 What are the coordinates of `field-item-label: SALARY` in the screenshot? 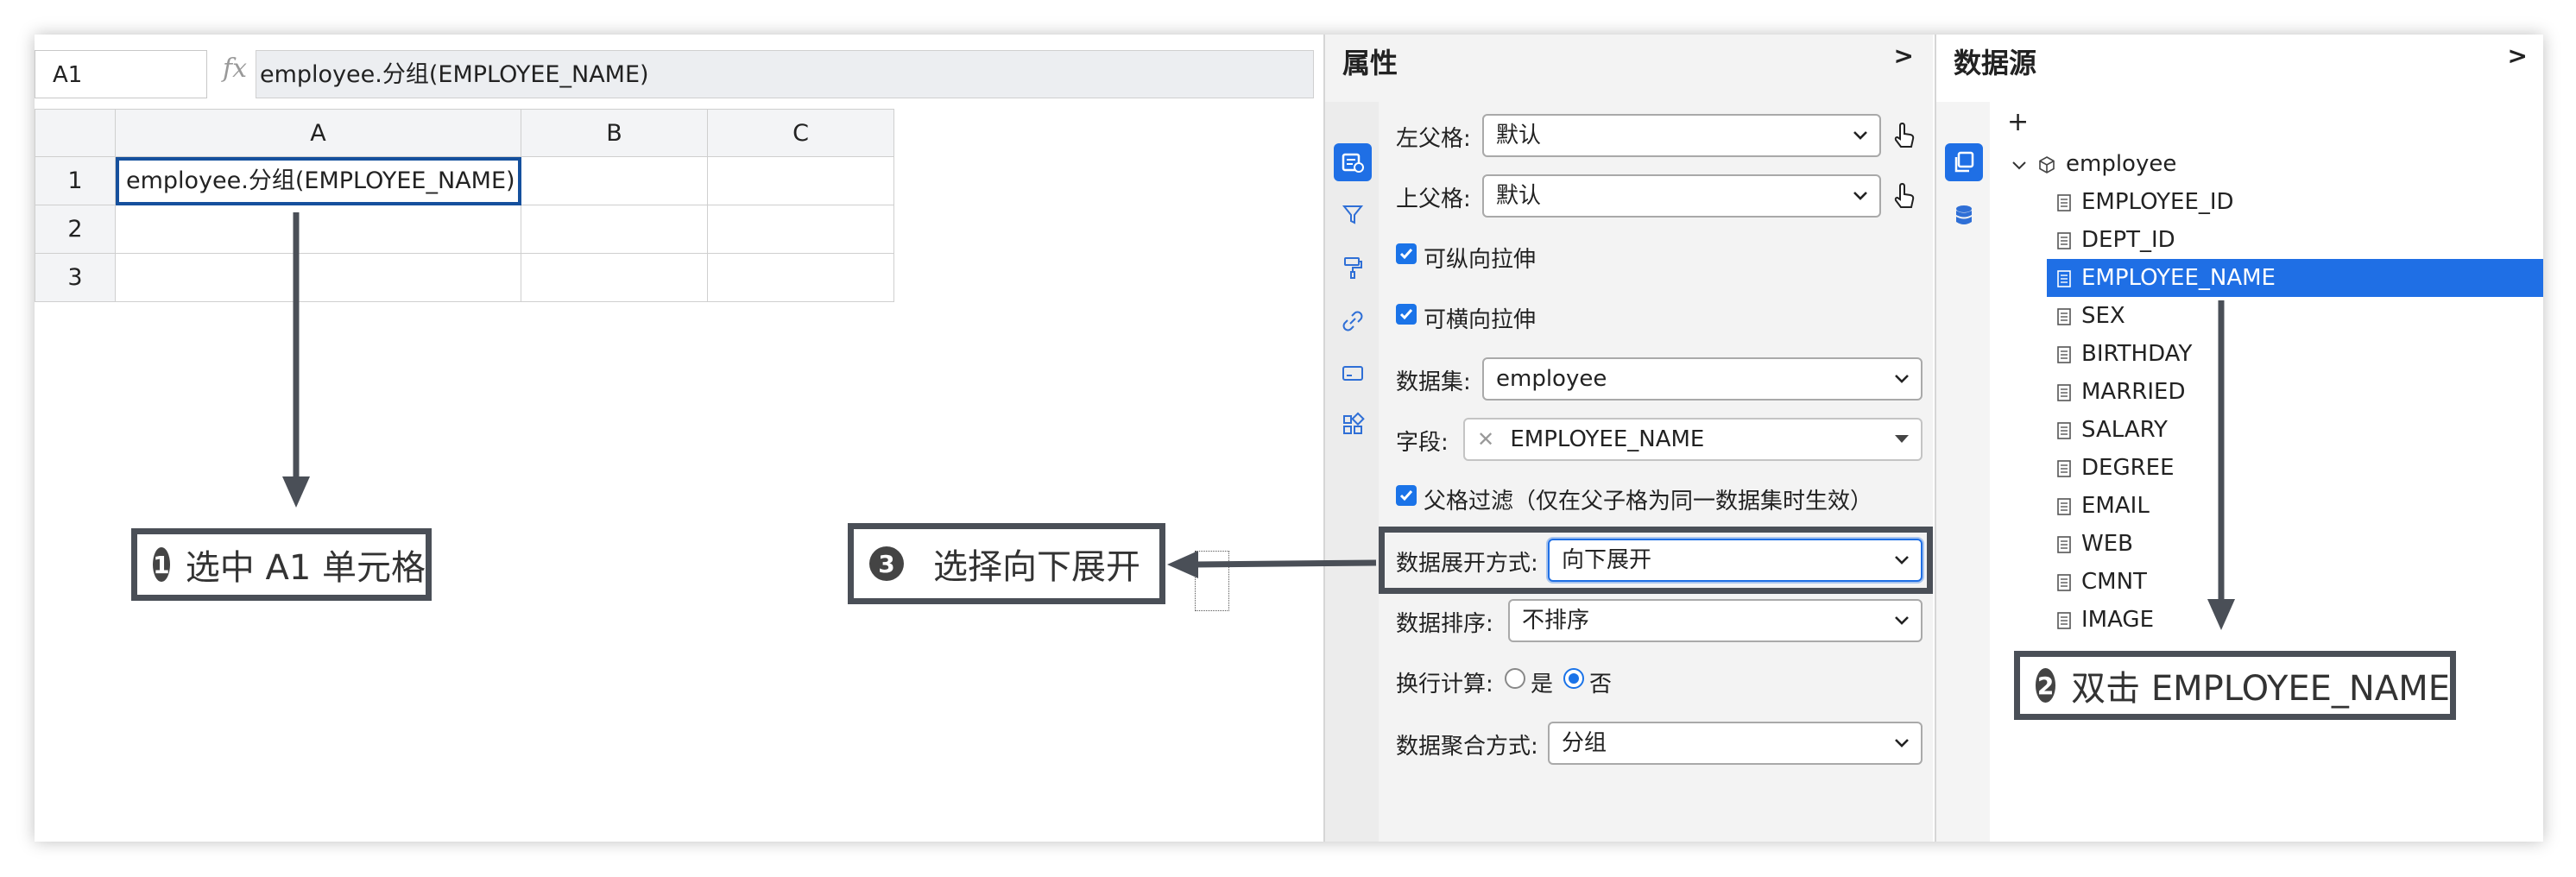 It's located at (2124, 430).